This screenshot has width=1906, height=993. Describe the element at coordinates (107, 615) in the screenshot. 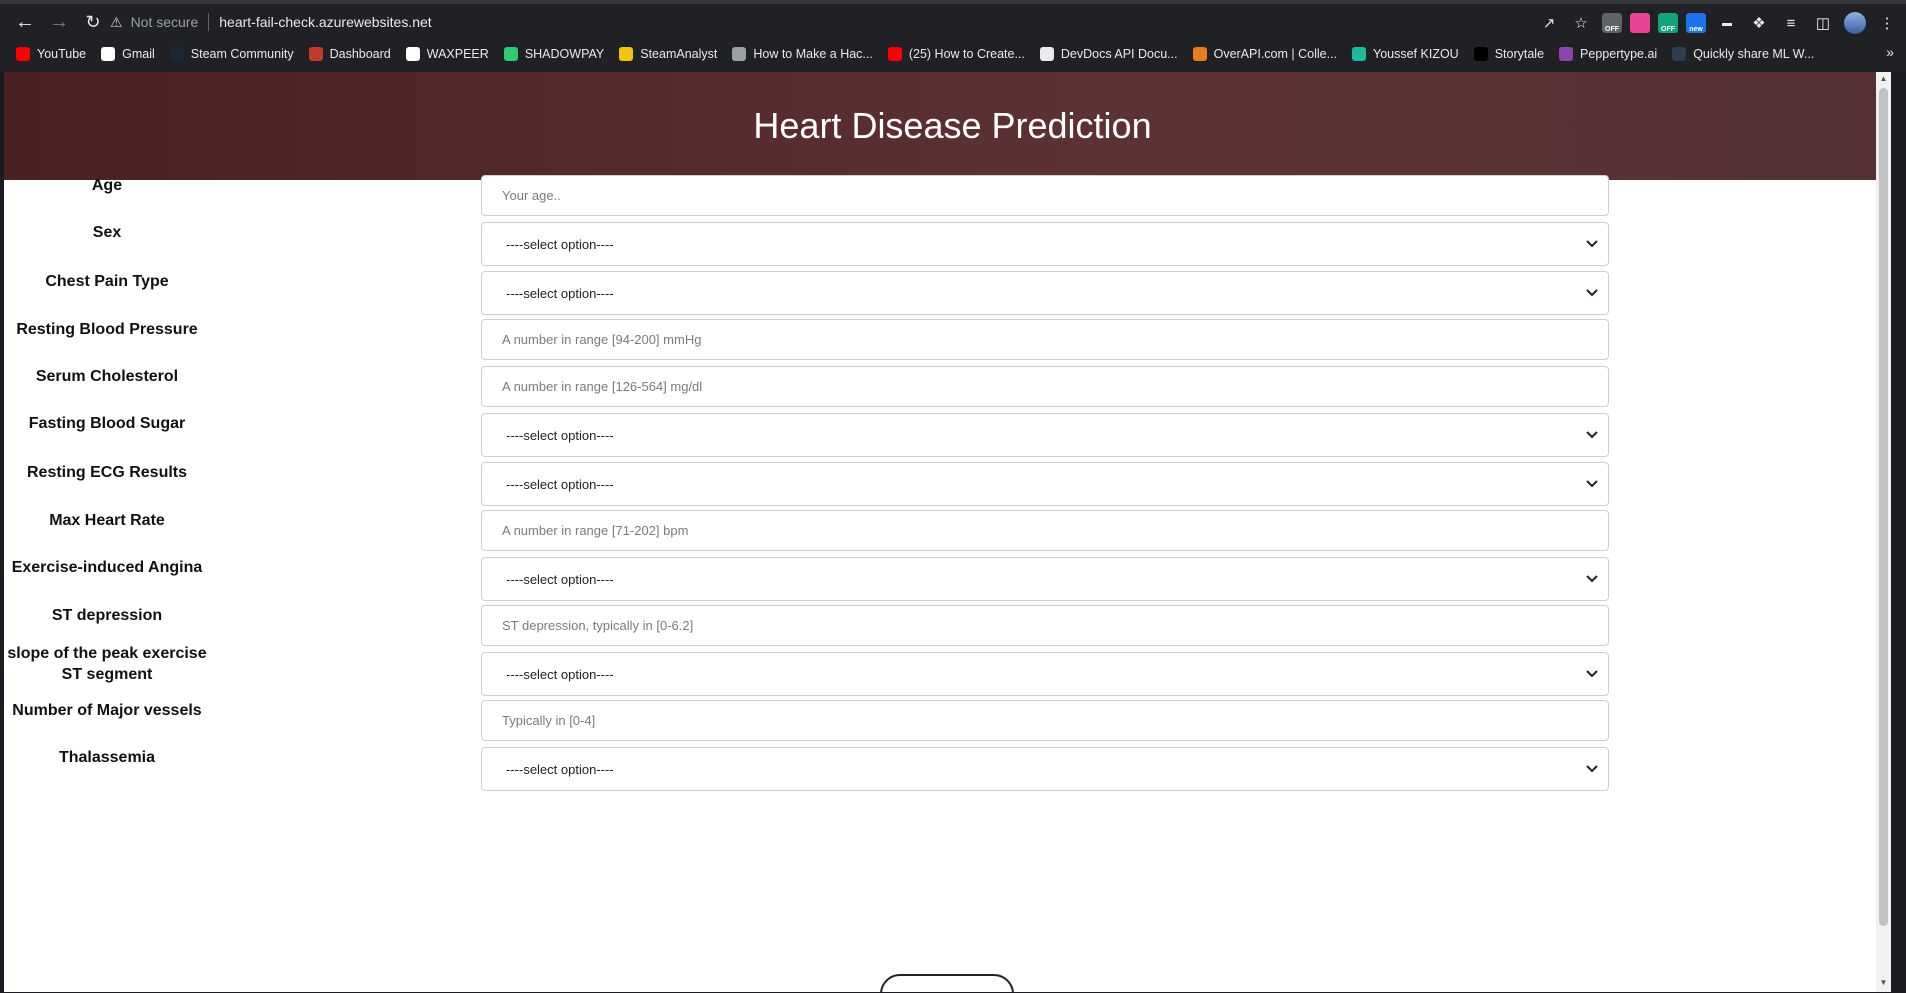

I see `field-label: ST depression` at that location.